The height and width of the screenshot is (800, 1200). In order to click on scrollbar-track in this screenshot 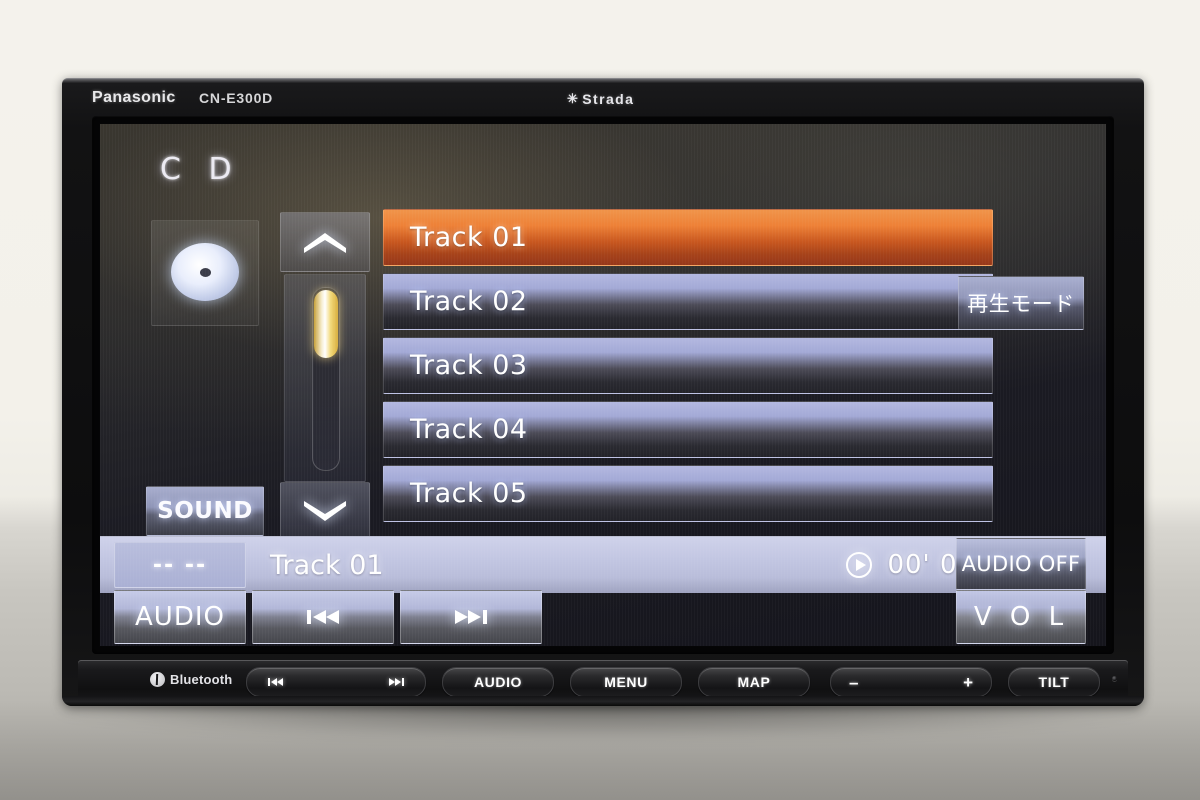, I will do `click(326, 379)`.